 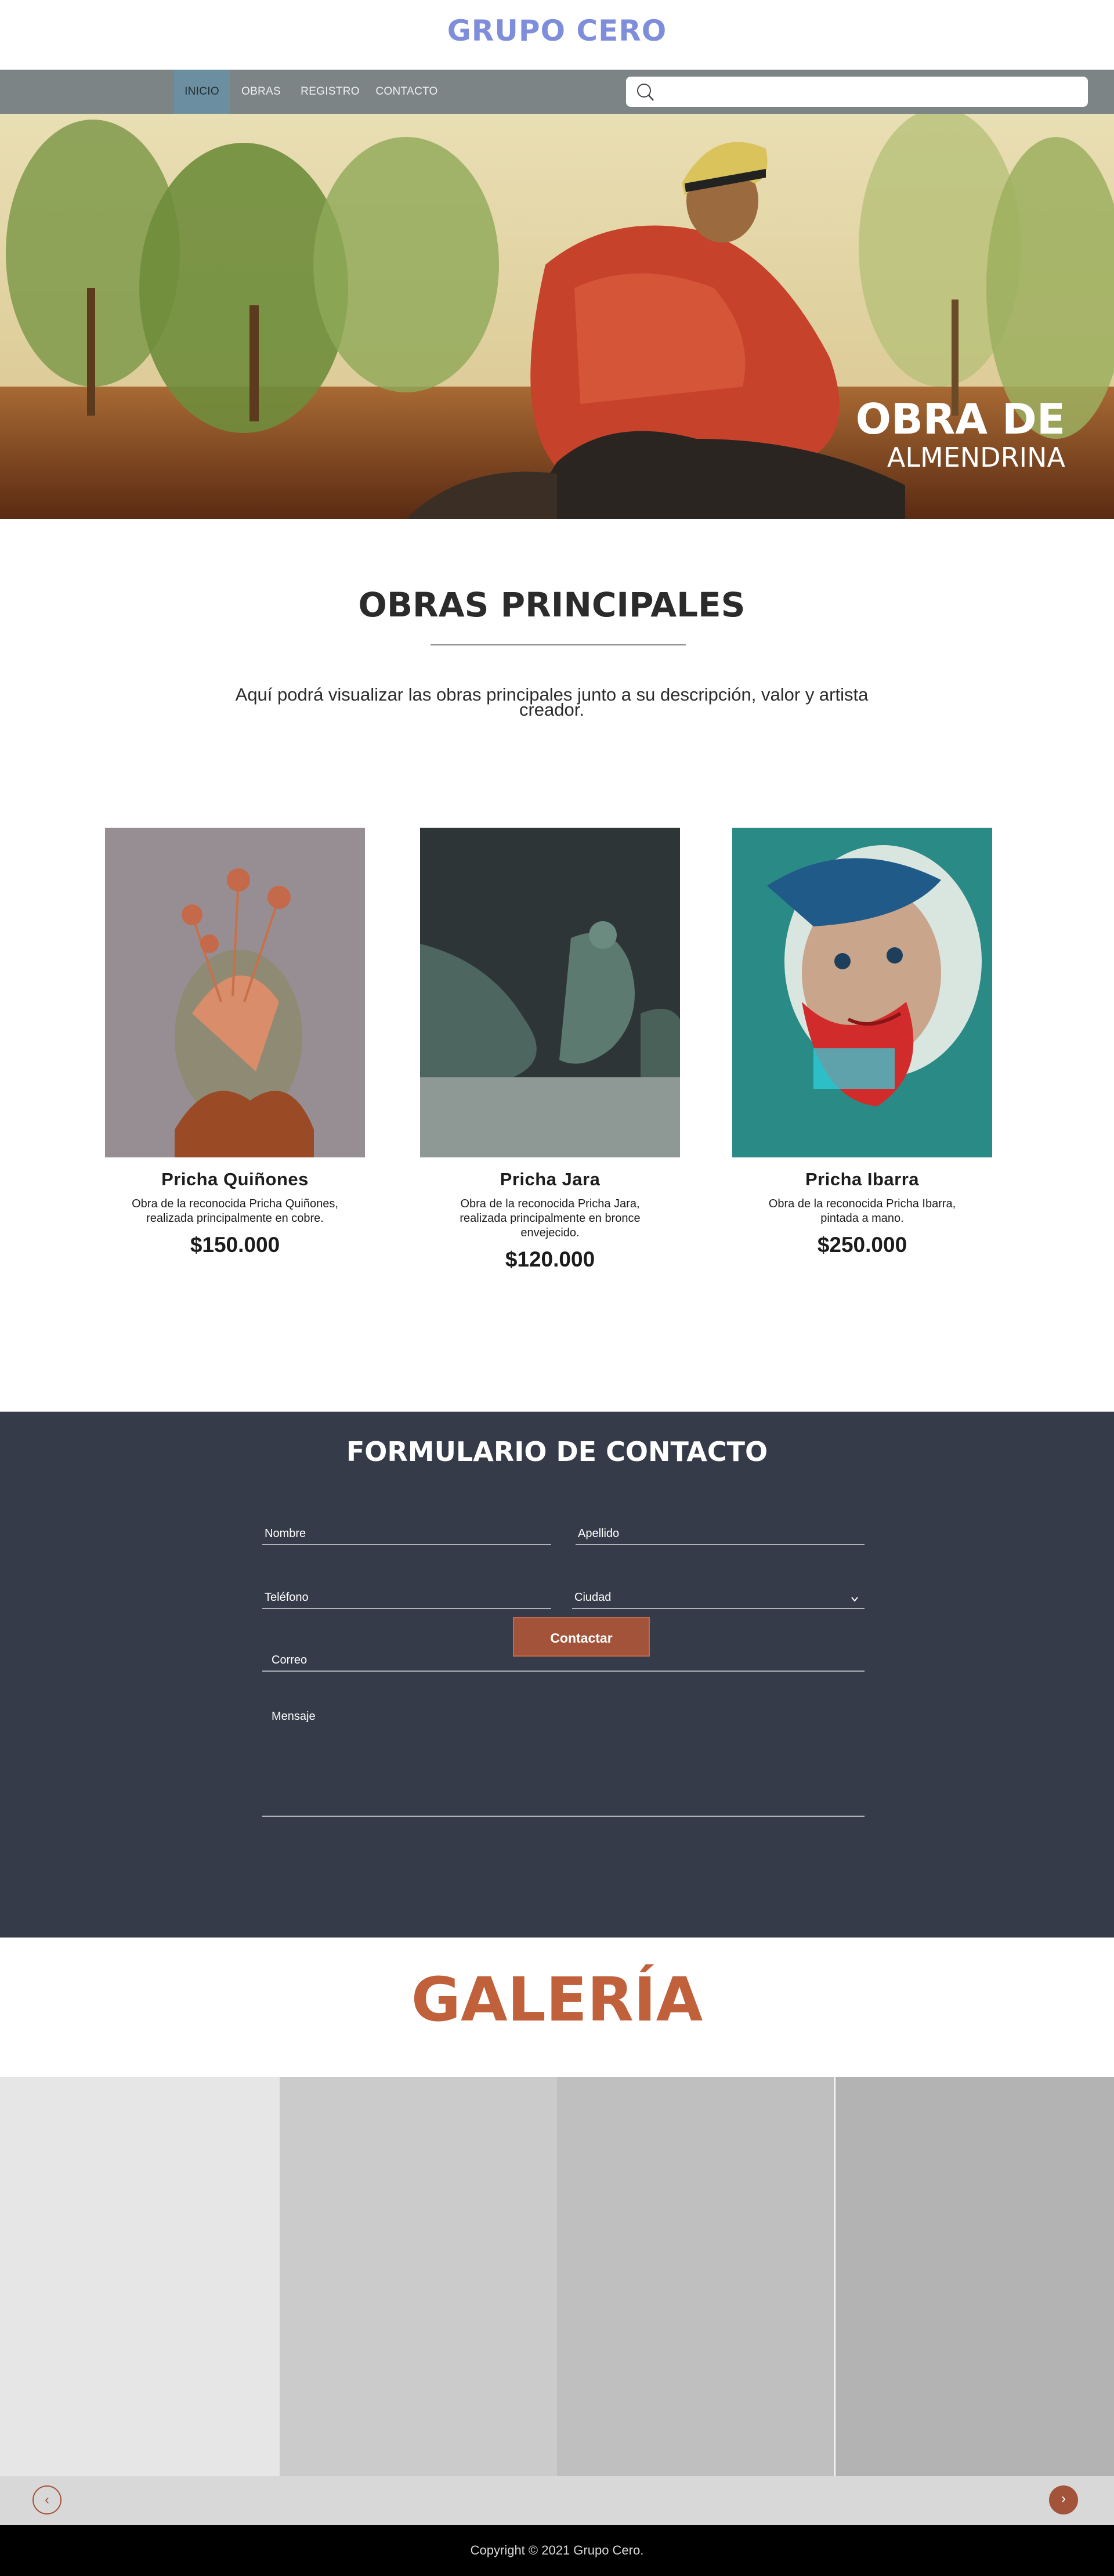 I want to click on work-price: $120.000, so click(x=550, y=1259).